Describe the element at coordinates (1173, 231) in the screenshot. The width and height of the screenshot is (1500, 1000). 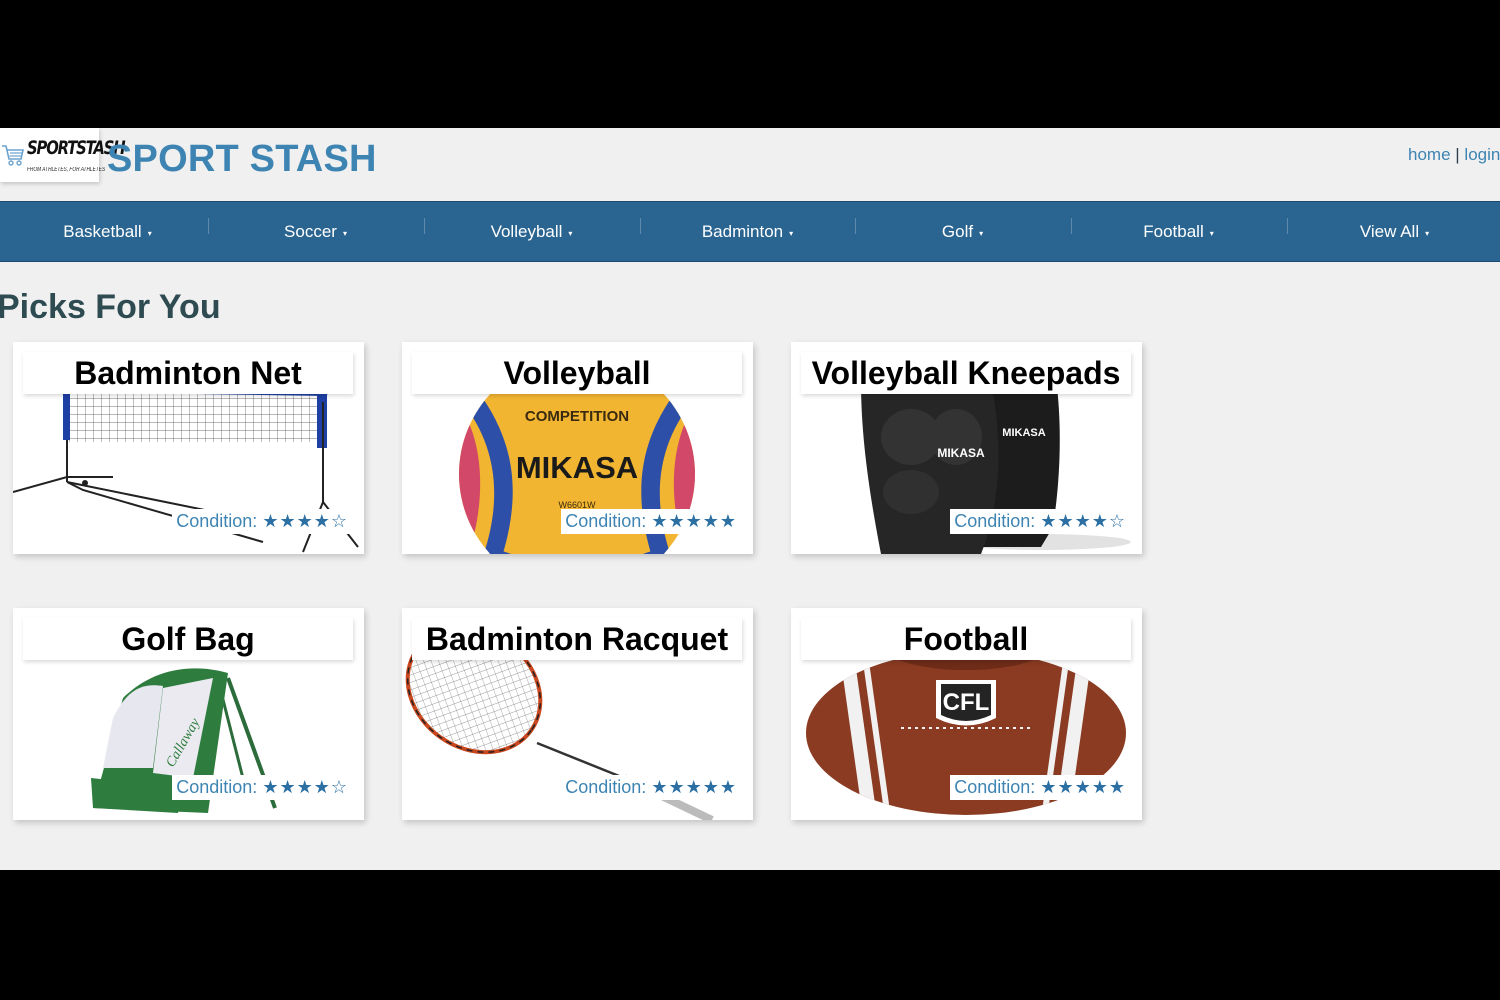
I see `nav-label: Football` at that location.